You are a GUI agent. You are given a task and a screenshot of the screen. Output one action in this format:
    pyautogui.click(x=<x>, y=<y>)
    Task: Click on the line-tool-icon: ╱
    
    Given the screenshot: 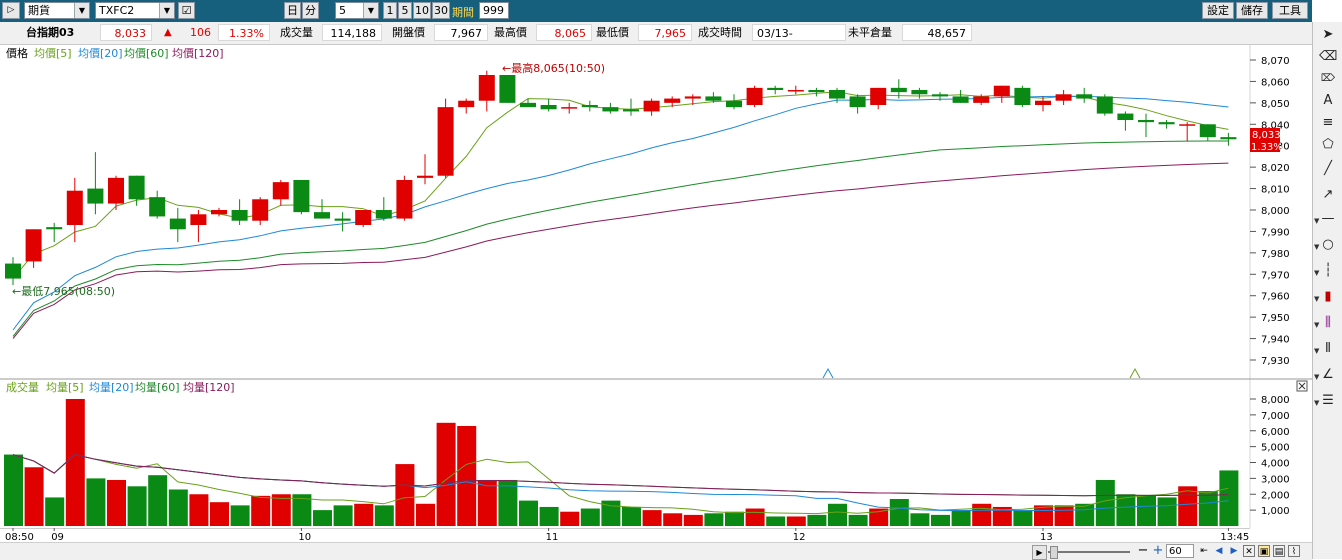 What is the action you would take?
    pyautogui.click(x=1328, y=169)
    